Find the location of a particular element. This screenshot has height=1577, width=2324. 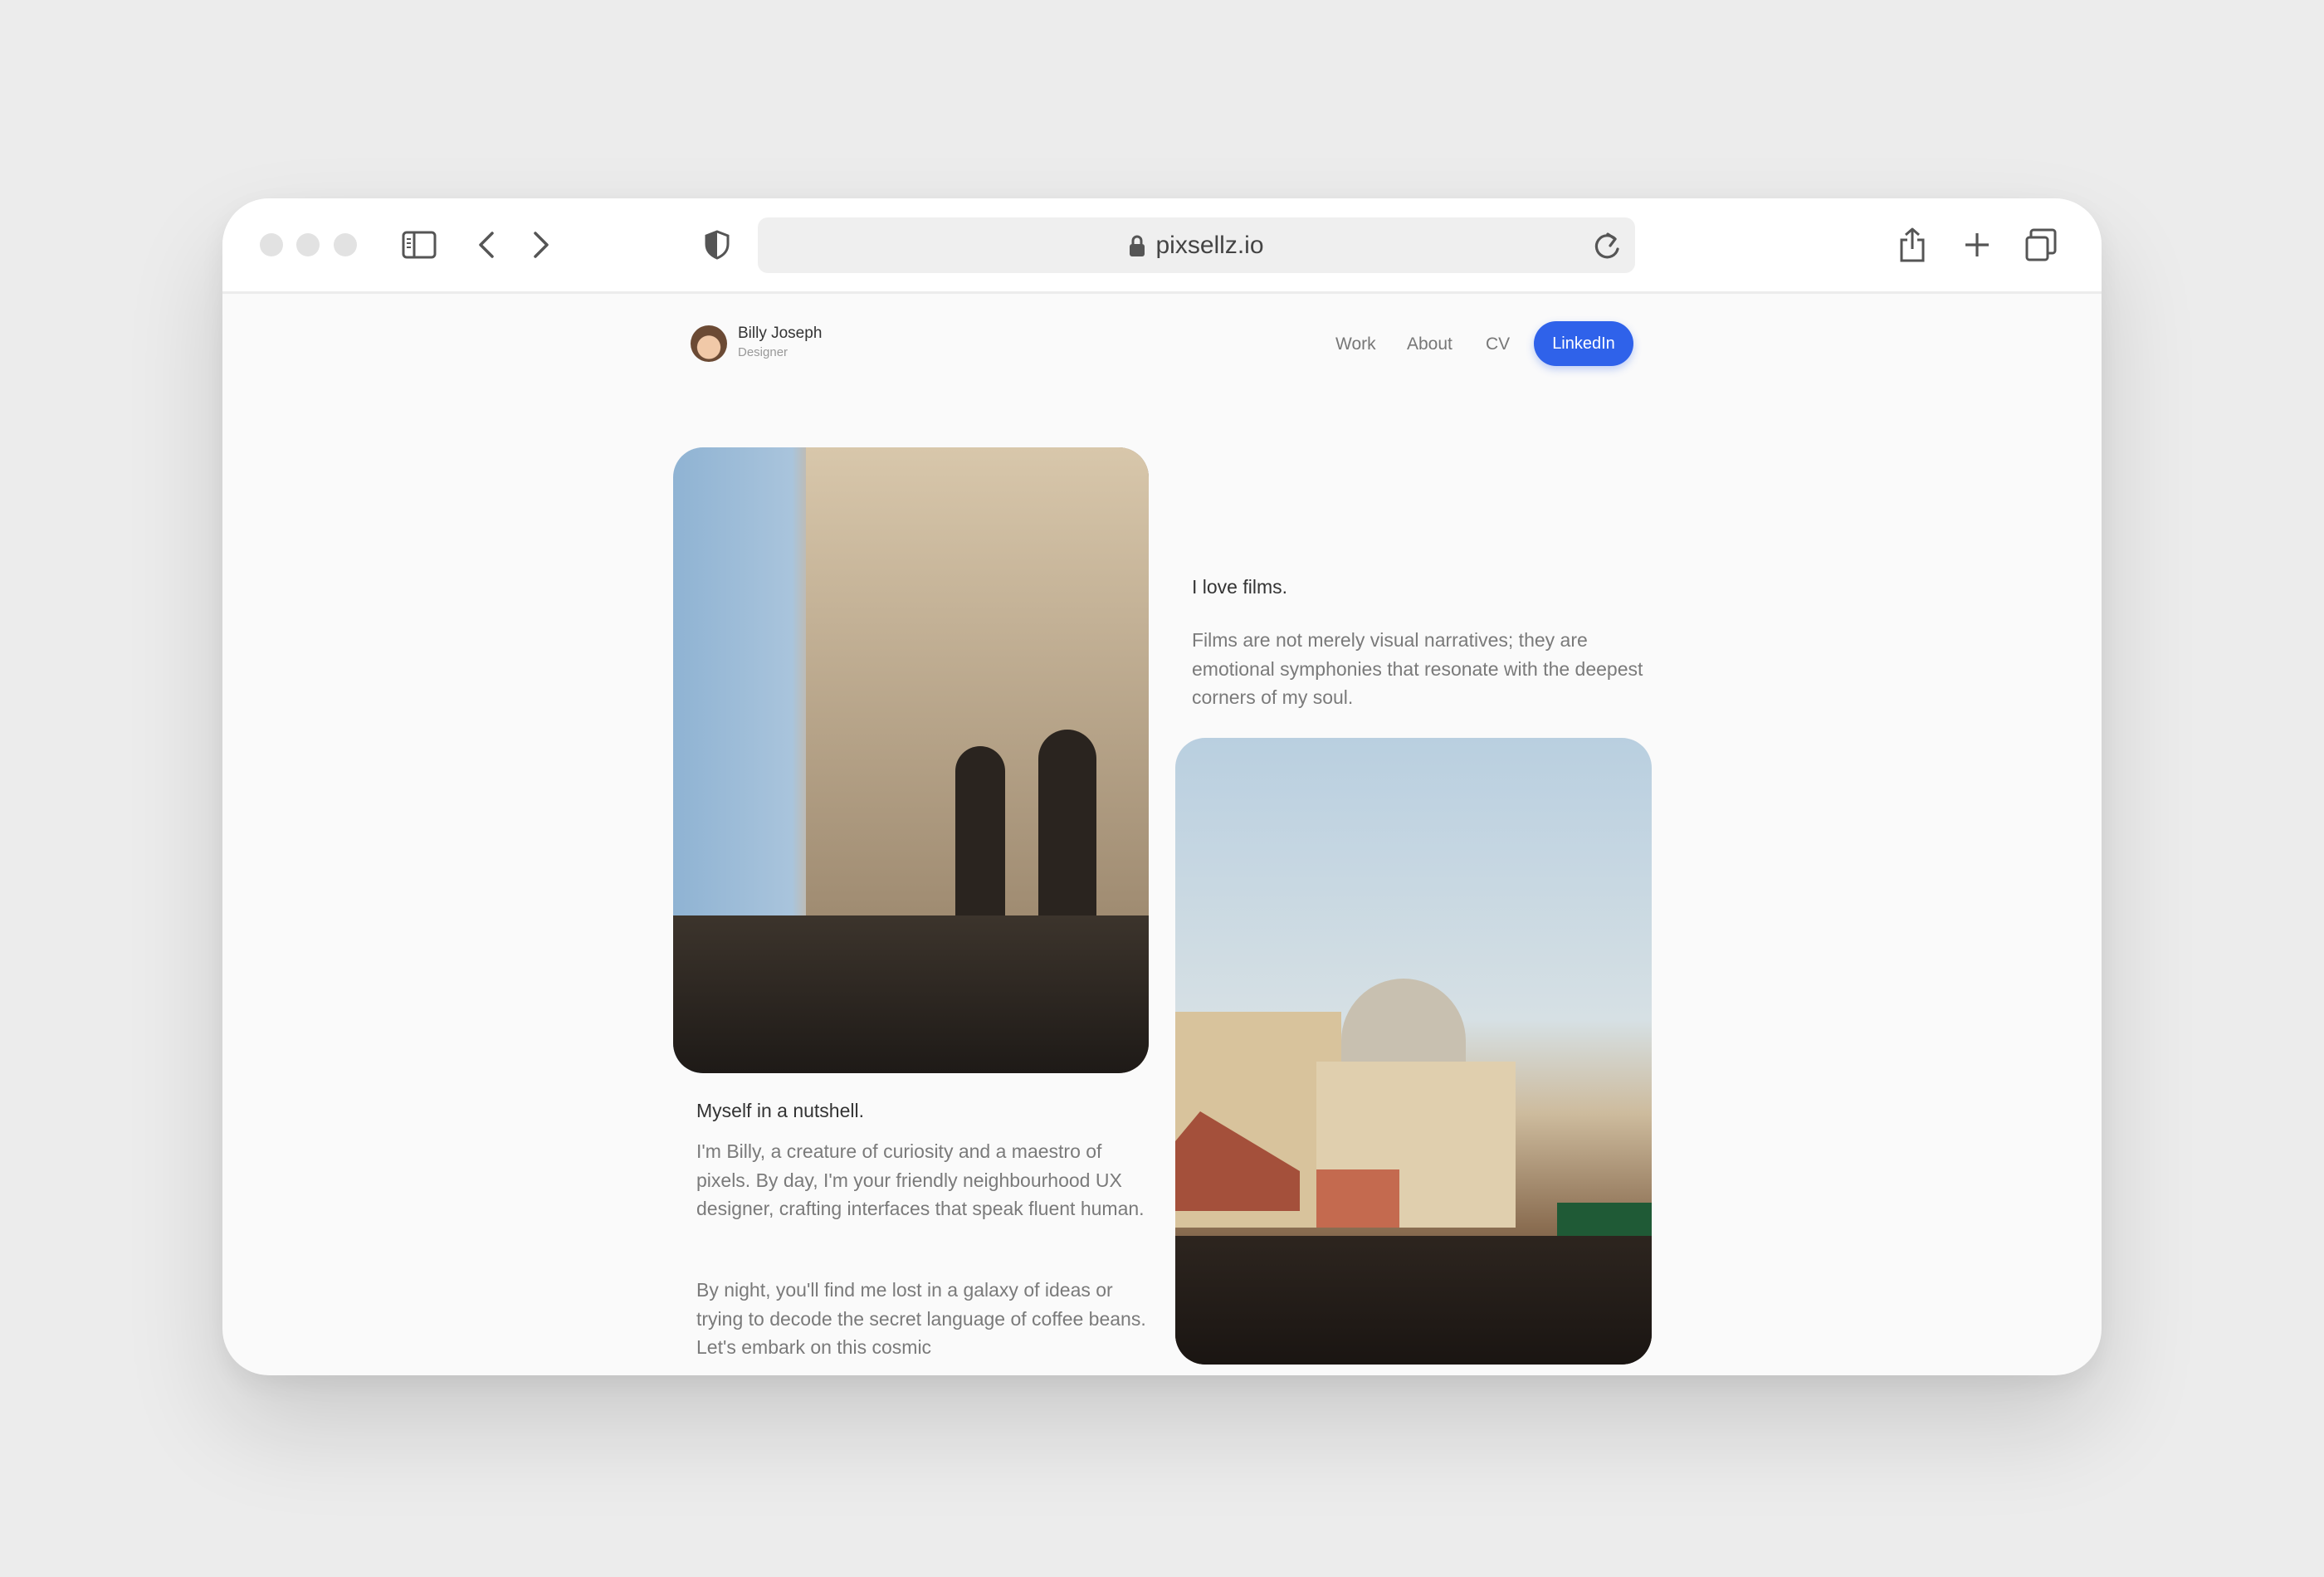

linkedin-button: LinkedIn is located at coordinates (1583, 343).